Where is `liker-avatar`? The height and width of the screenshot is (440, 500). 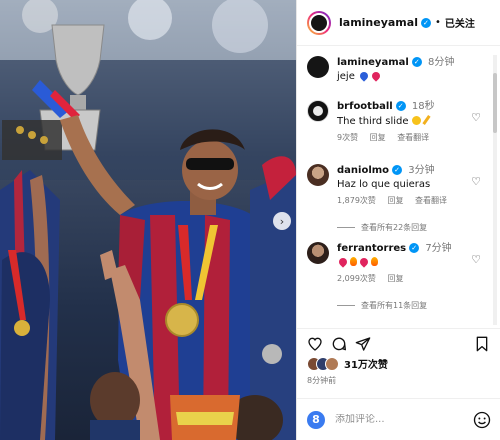 liker-avatar is located at coordinates (332, 363).